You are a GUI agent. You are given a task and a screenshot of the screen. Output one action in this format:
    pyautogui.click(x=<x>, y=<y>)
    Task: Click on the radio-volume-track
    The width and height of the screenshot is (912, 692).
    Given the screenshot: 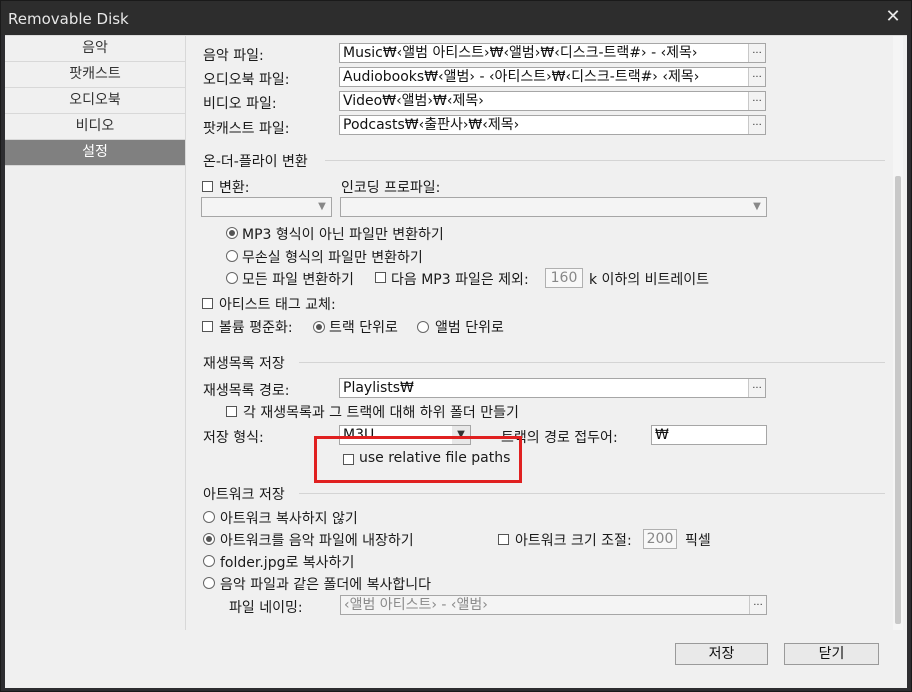 What is the action you would take?
    pyautogui.click(x=319, y=327)
    